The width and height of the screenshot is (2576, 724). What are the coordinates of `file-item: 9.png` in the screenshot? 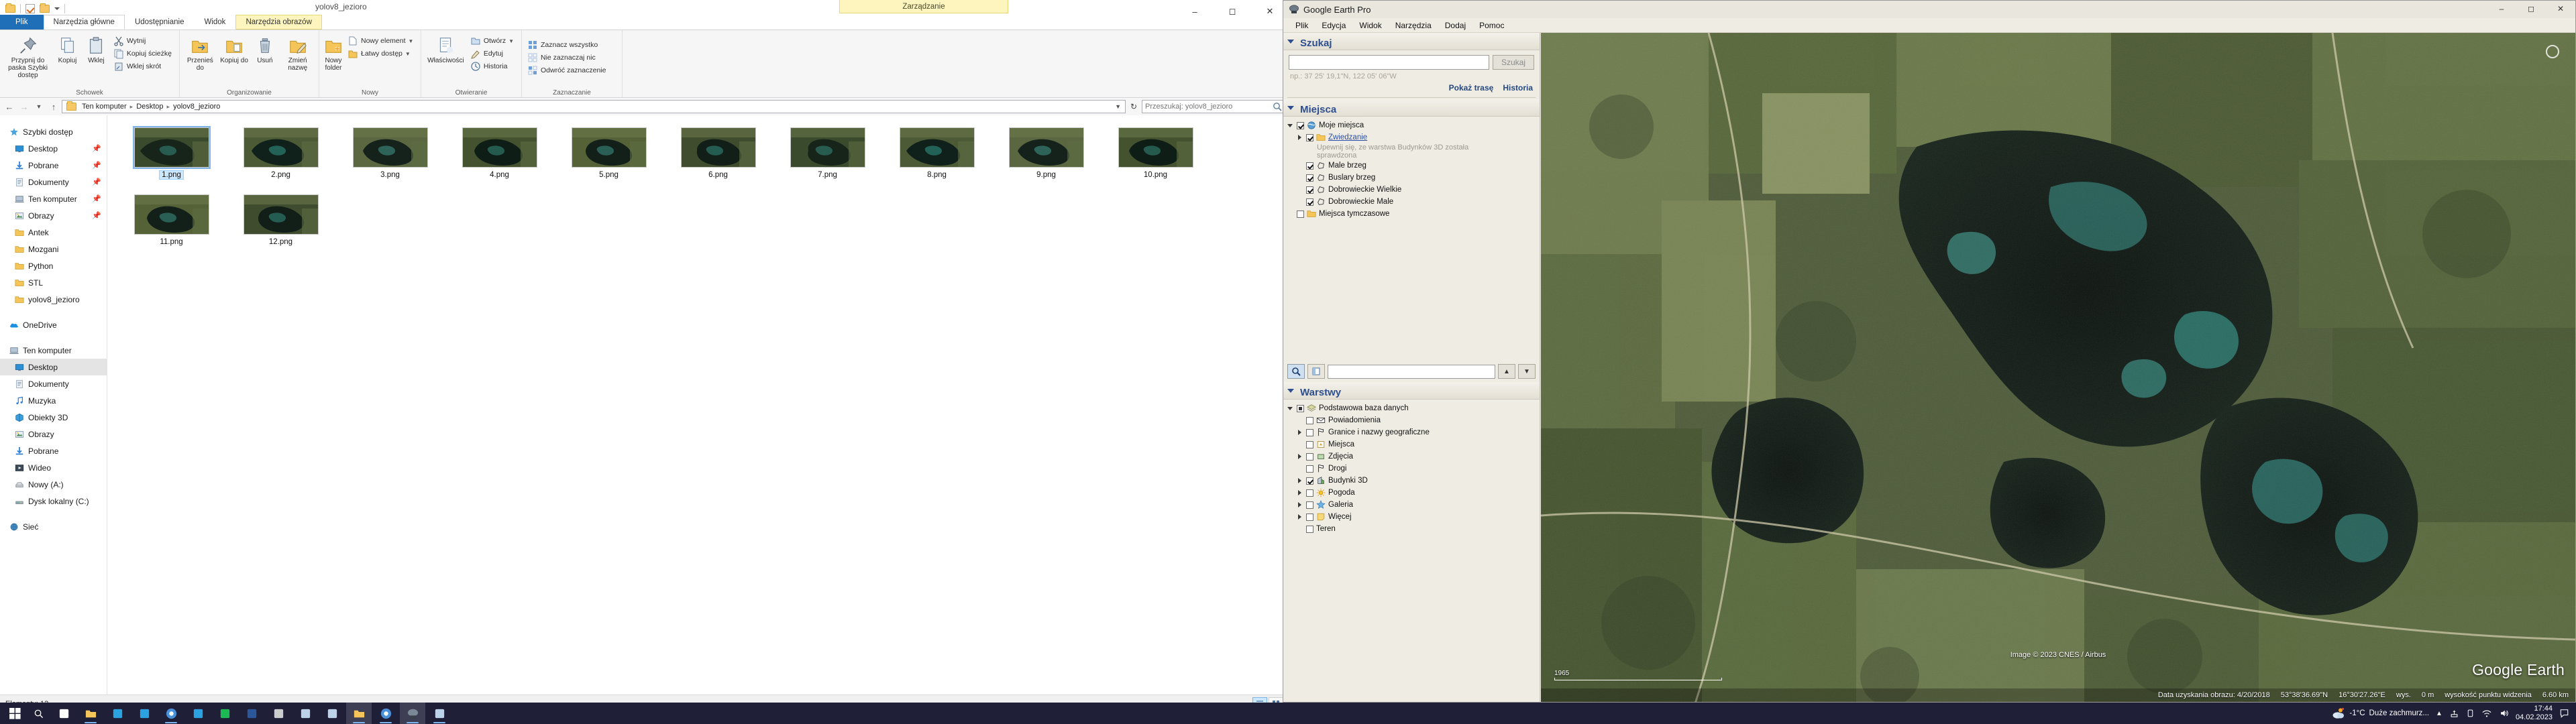 It's located at (1046, 158).